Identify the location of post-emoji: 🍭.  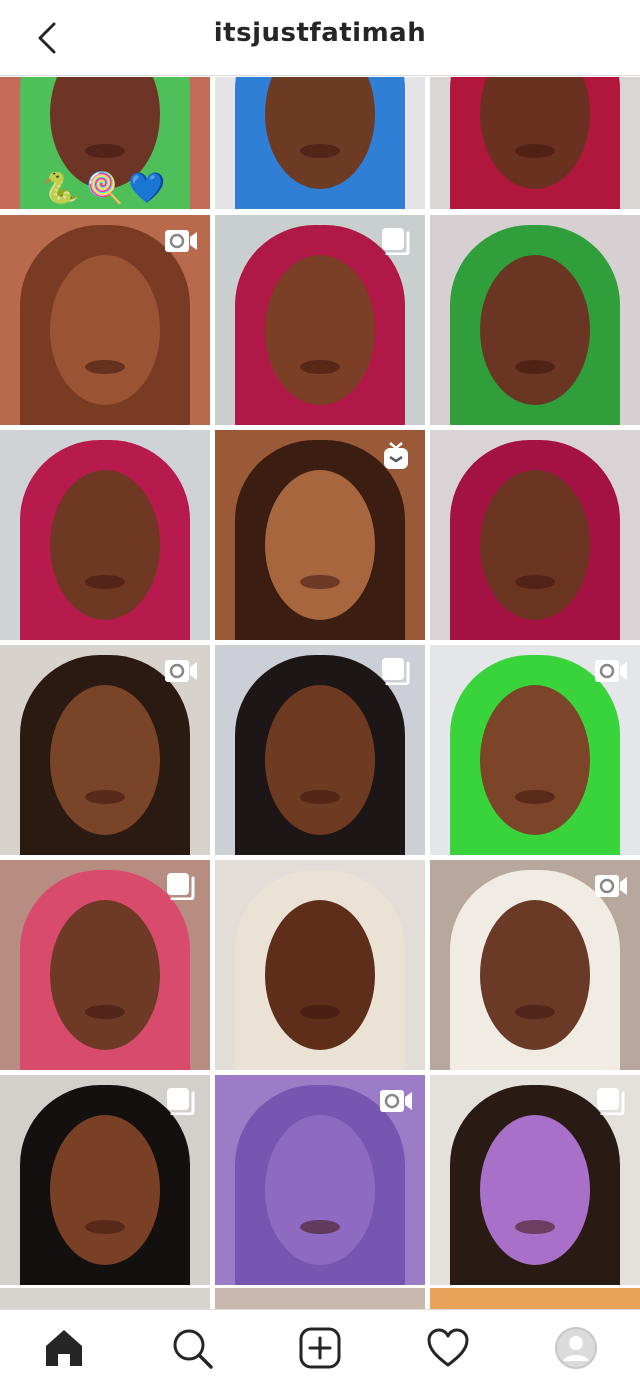
(105, 188).